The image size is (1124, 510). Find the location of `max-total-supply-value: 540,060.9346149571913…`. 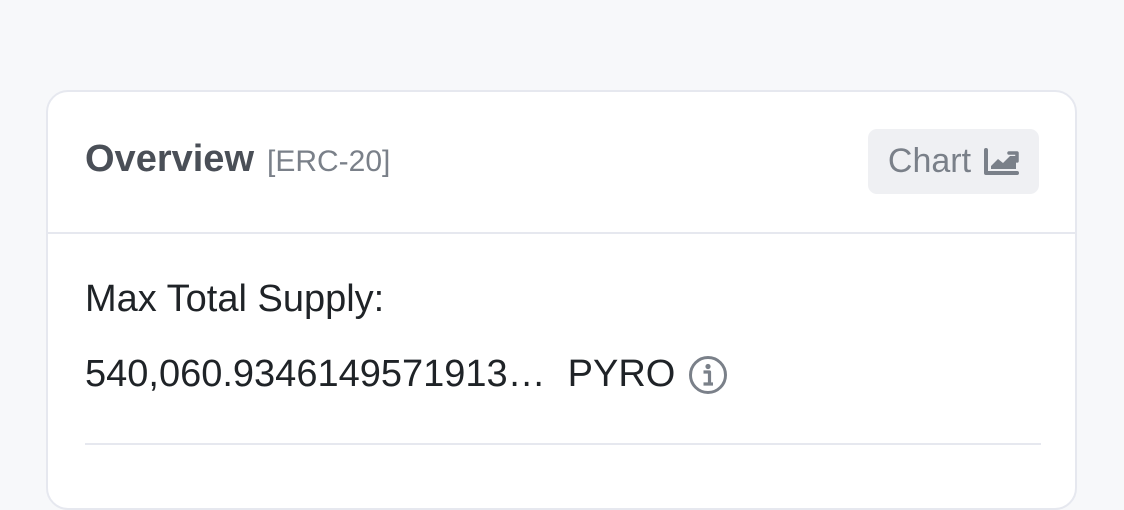

max-total-supply-value: 540,060.9346149571913… is located at coordinates (315, 374).